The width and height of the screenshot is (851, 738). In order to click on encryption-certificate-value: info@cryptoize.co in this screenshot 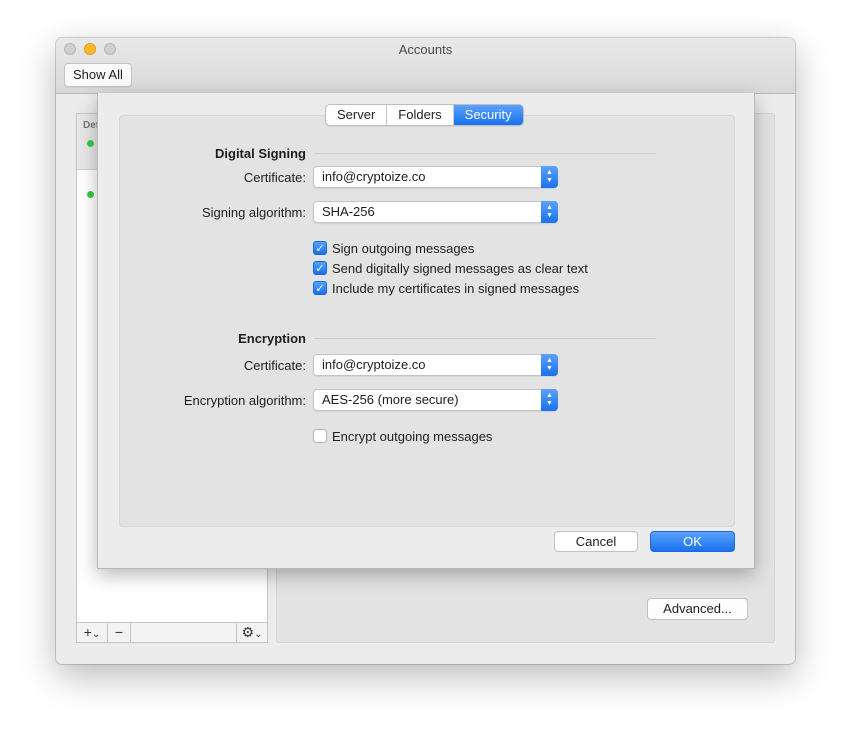, I will do `click(374, 364)`.